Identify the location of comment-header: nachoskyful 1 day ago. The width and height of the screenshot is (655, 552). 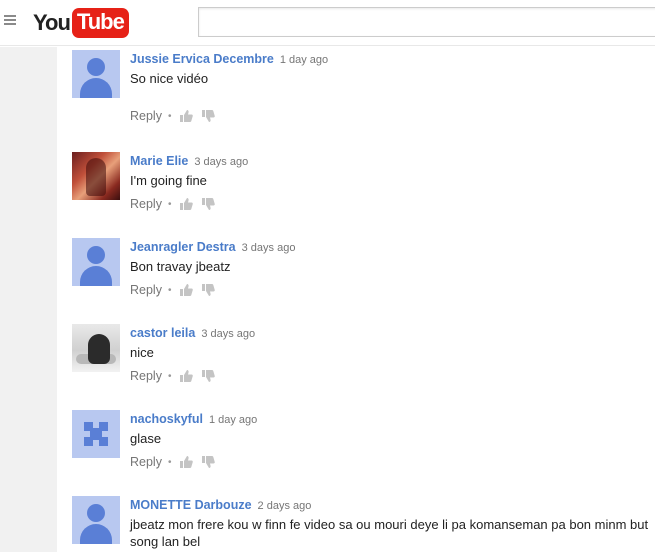
(193, 418).